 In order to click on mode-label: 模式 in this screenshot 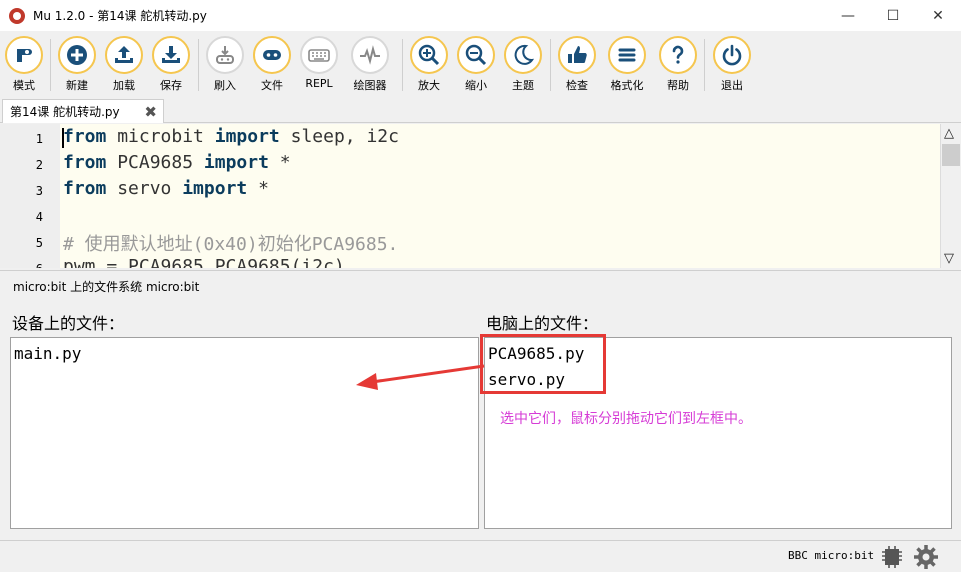, I will do `click(24, 85)`.